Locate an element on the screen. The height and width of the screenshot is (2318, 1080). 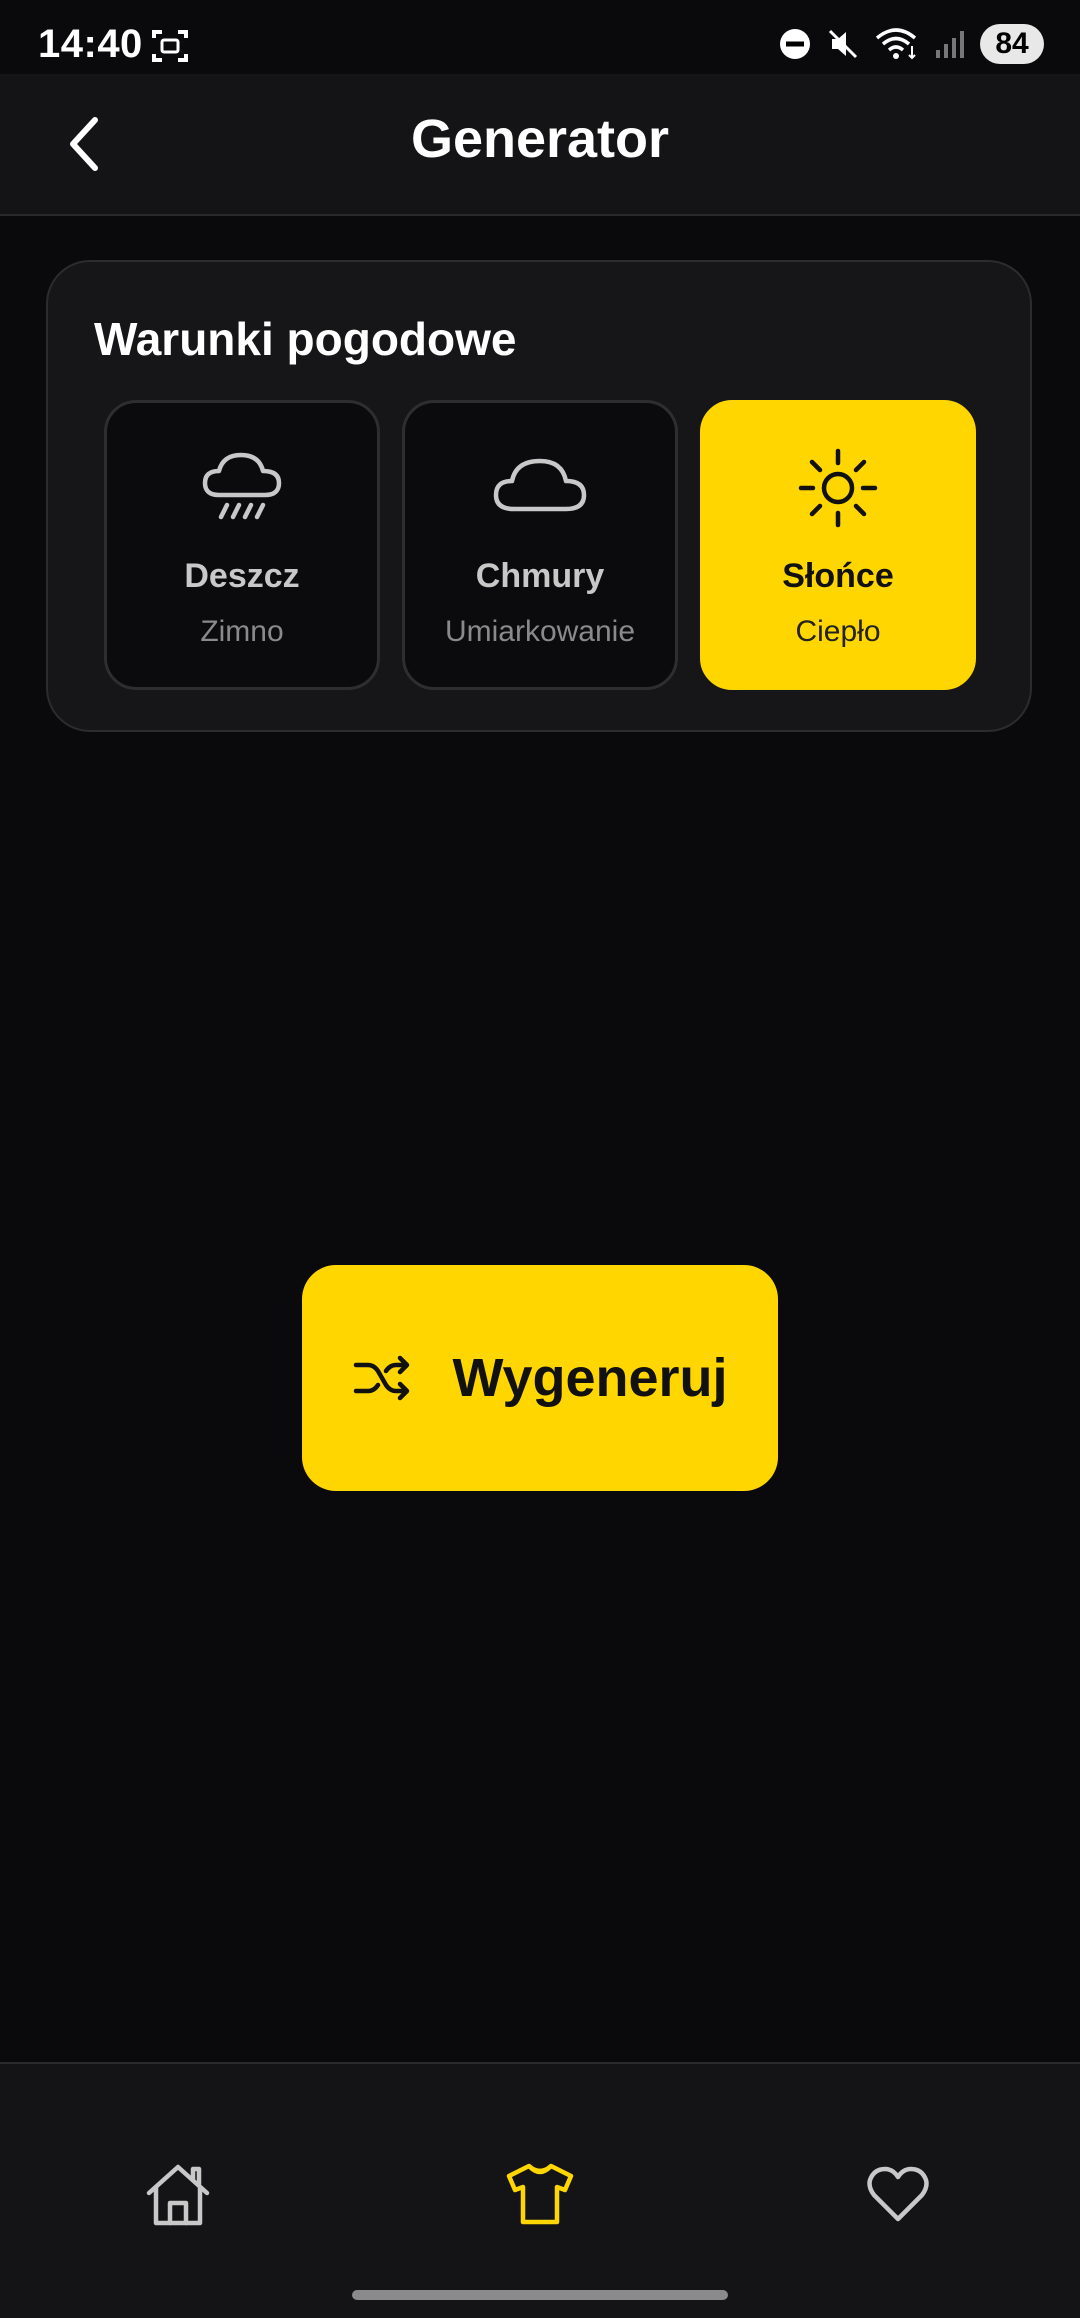
tshirt-icon is located at coordinates (540, 2194).